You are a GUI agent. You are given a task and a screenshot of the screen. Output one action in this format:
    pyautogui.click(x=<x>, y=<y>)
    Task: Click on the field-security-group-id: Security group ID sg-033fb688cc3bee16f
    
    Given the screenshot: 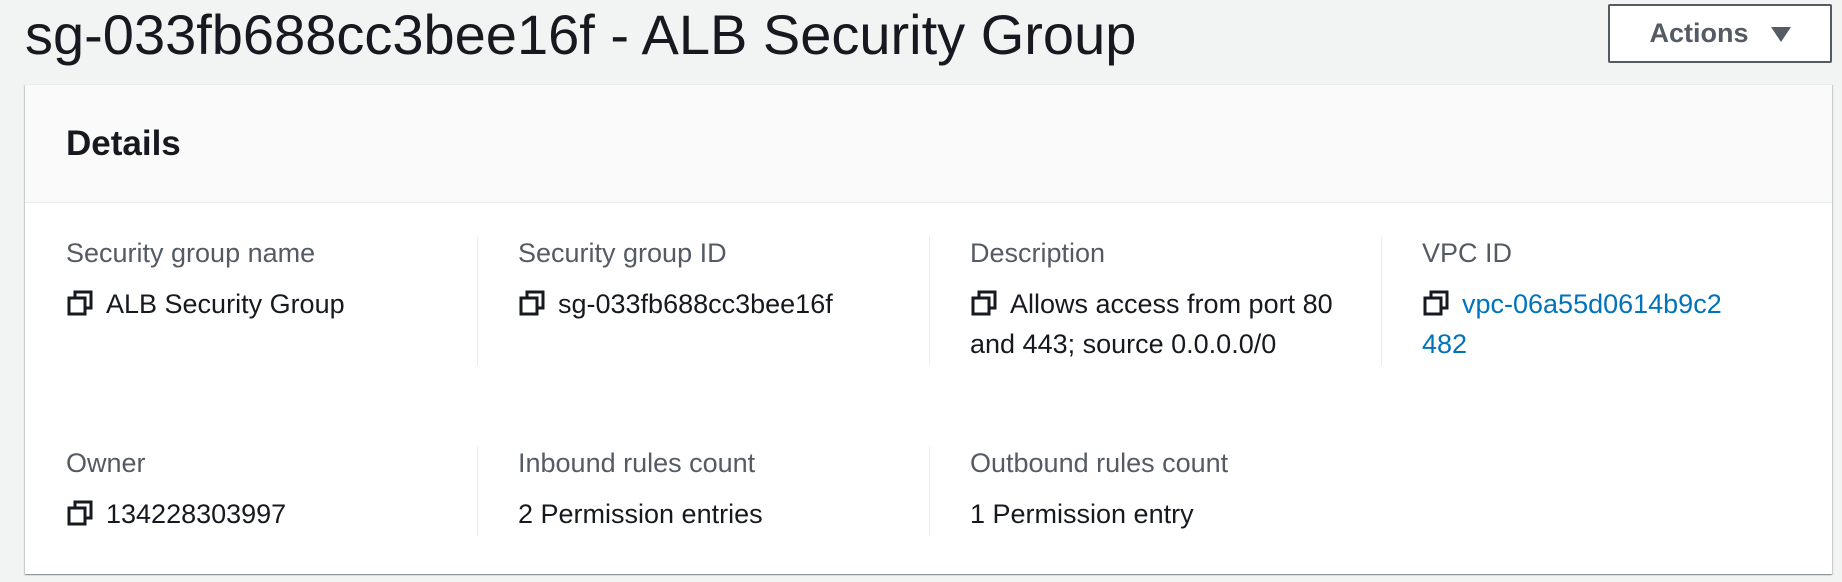 What is the action you would take?
    pyautogui.click(x=723, y=301)
    